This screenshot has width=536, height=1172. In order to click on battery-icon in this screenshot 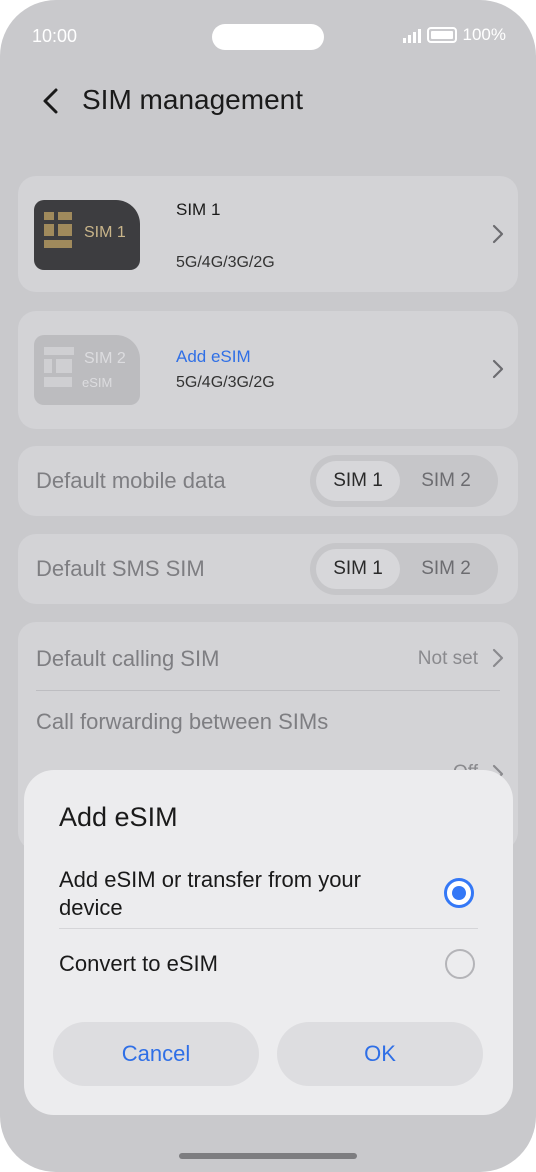, I will do `click(441, 35)`.